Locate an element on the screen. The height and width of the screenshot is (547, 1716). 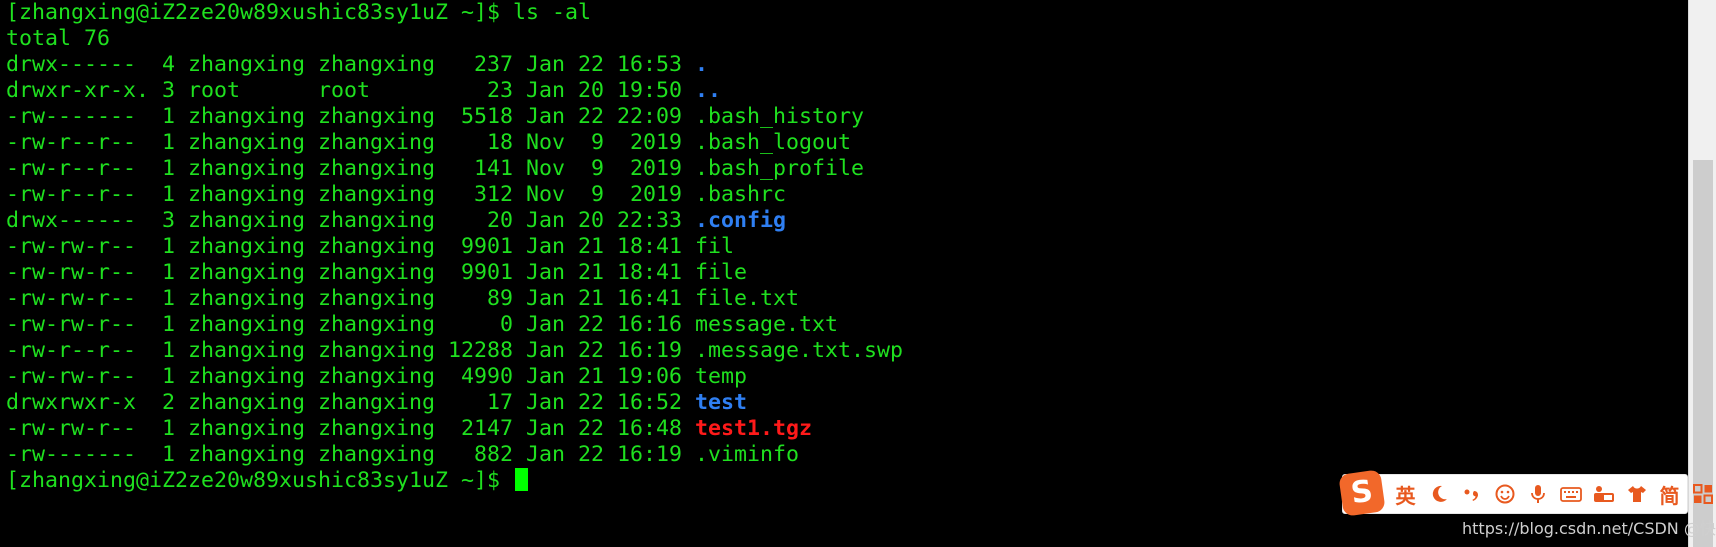
vertical-scrollbar is located at coordinates (1702, 273).